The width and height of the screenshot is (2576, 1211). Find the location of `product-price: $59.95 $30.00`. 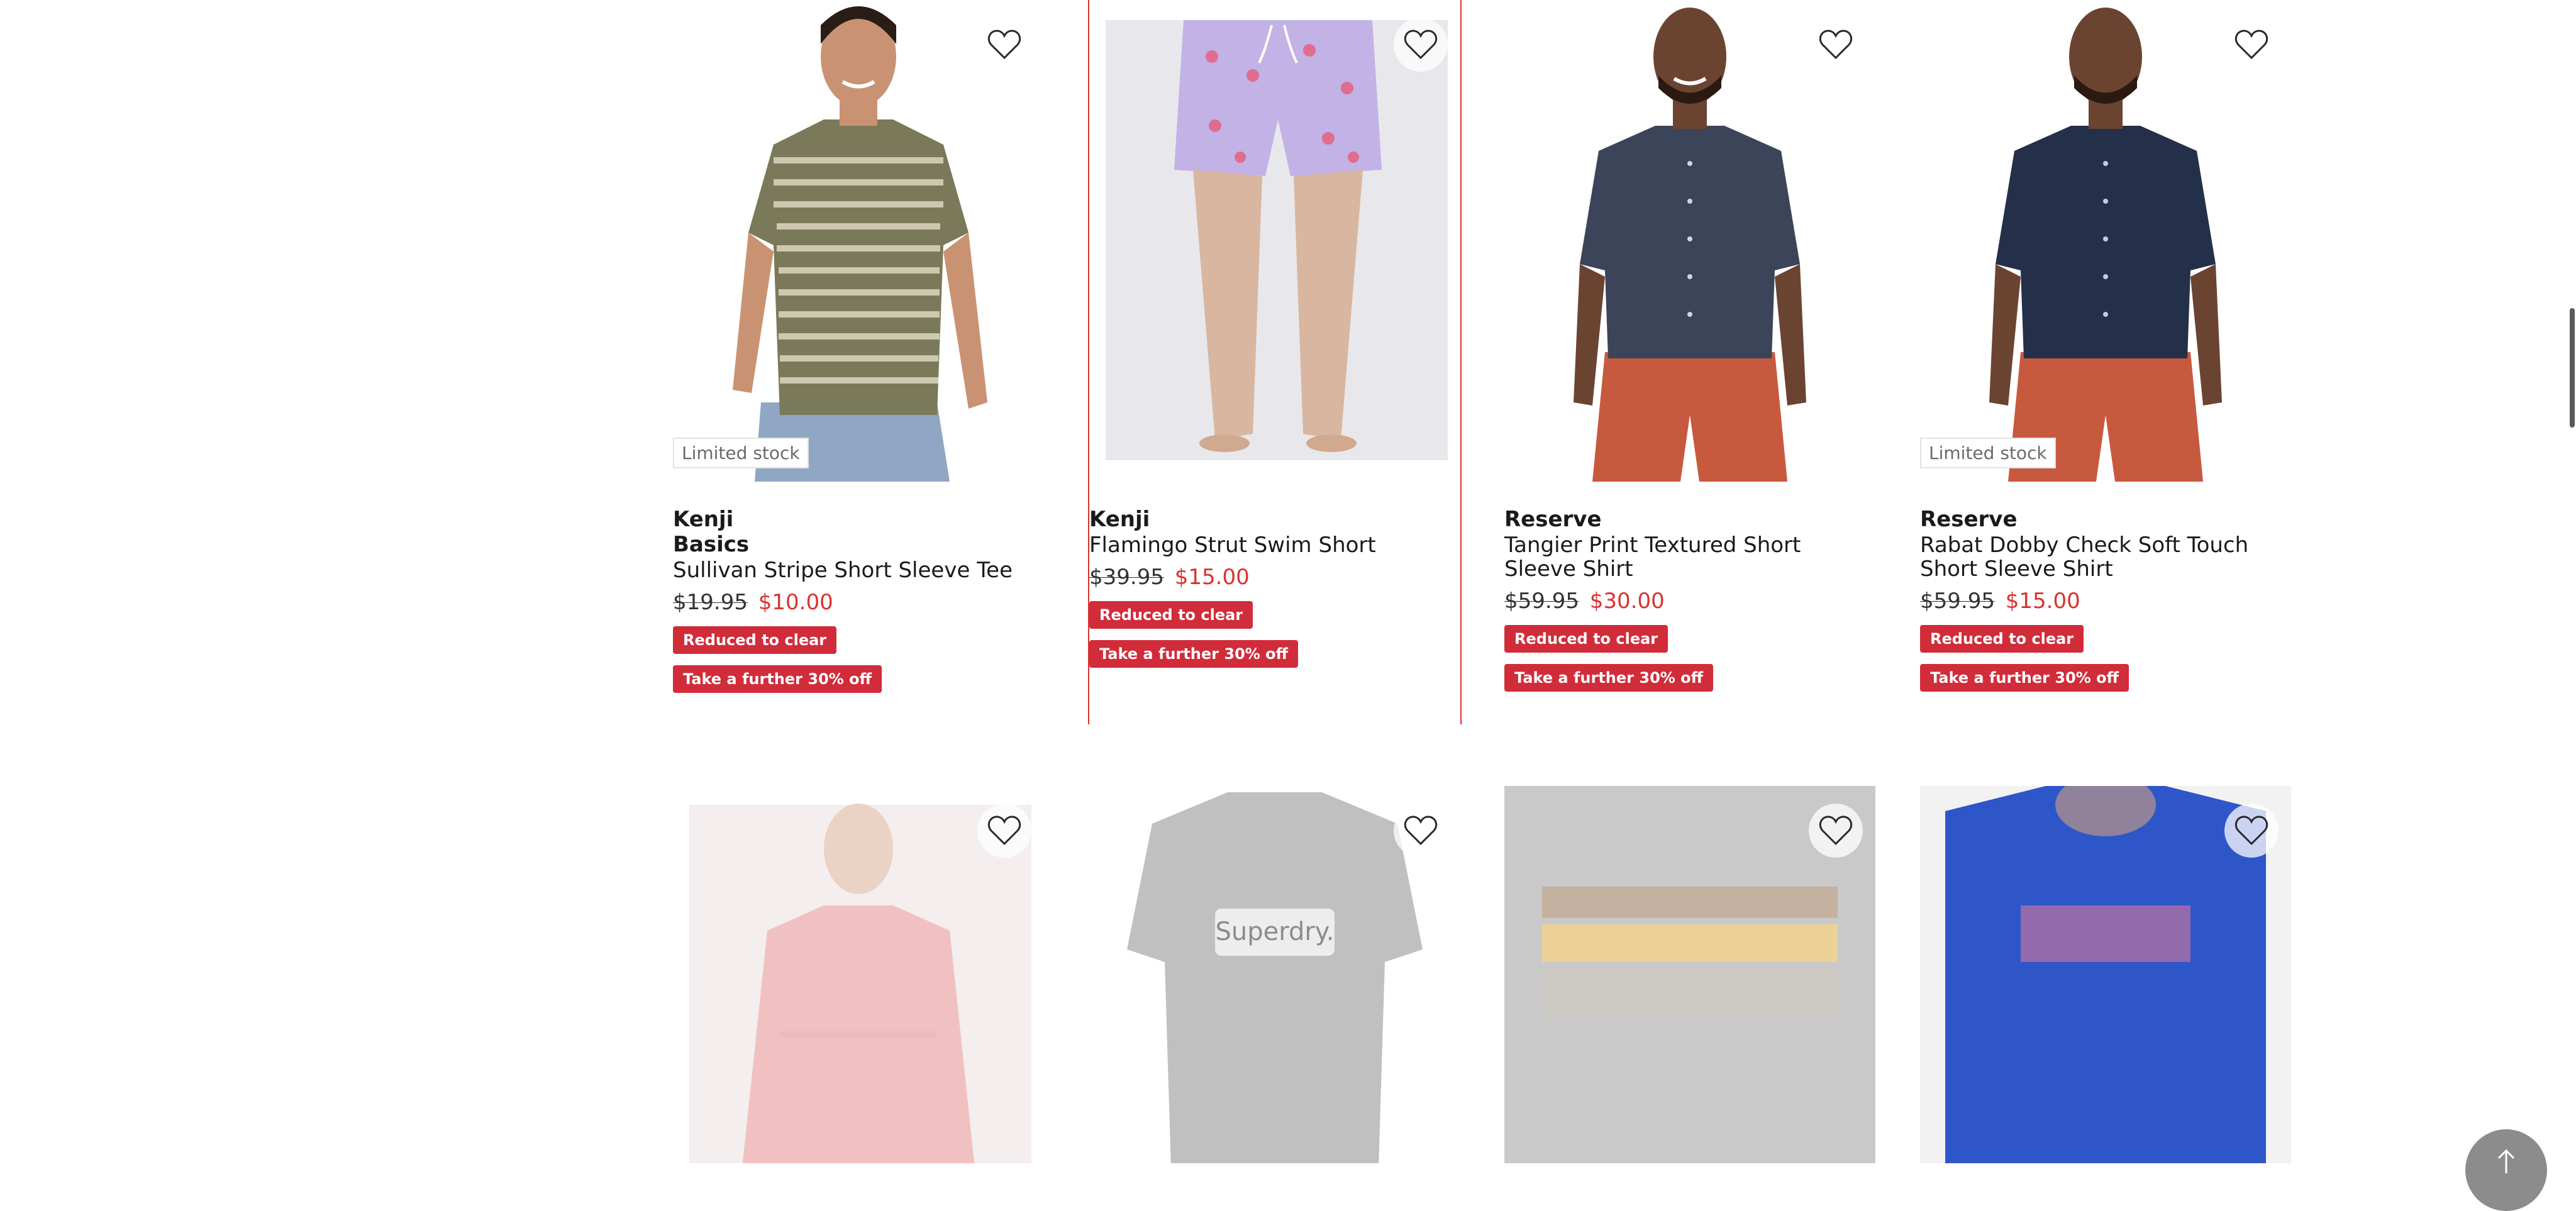

product-price: $59.95 $30.00 is located at coordinates (1689, 601).